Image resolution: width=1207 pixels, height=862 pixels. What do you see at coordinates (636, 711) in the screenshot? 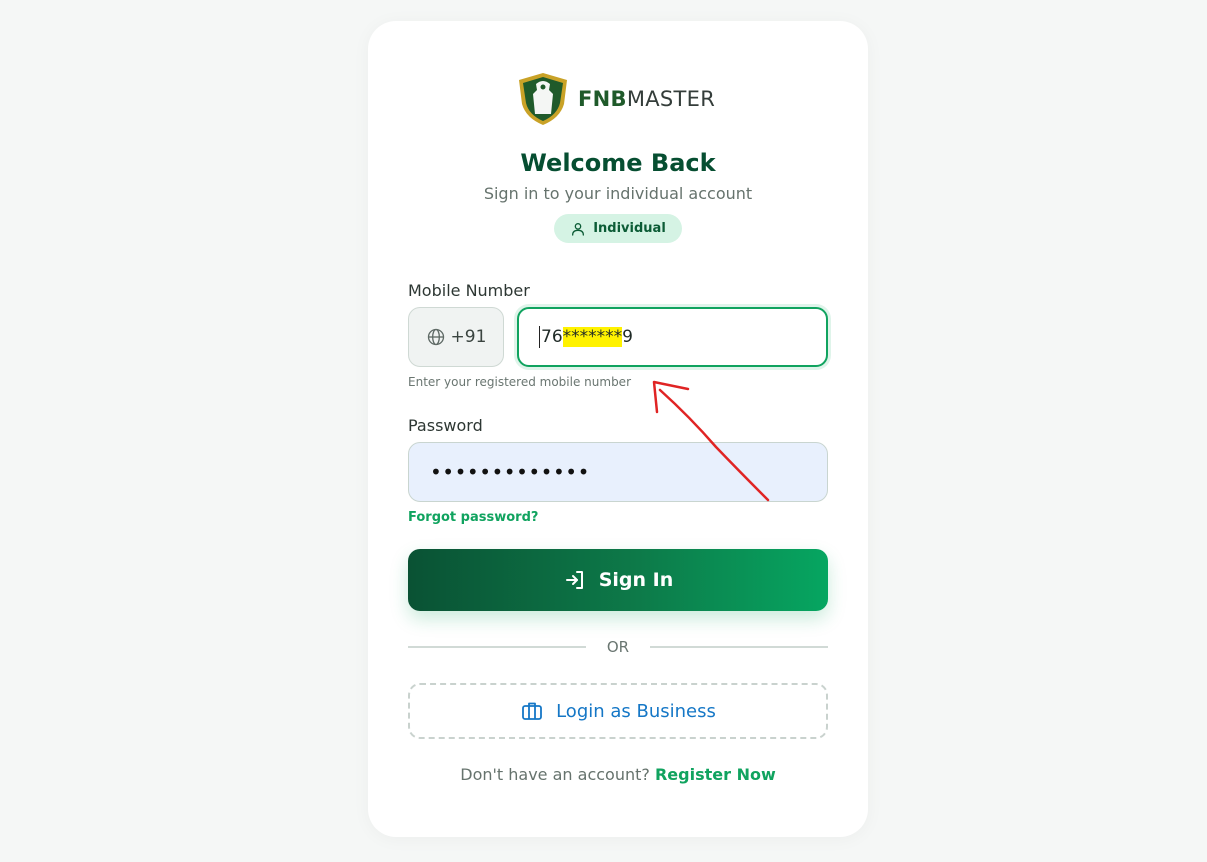
I see `business-label: Login as Business` at bounding box center [636, 711].